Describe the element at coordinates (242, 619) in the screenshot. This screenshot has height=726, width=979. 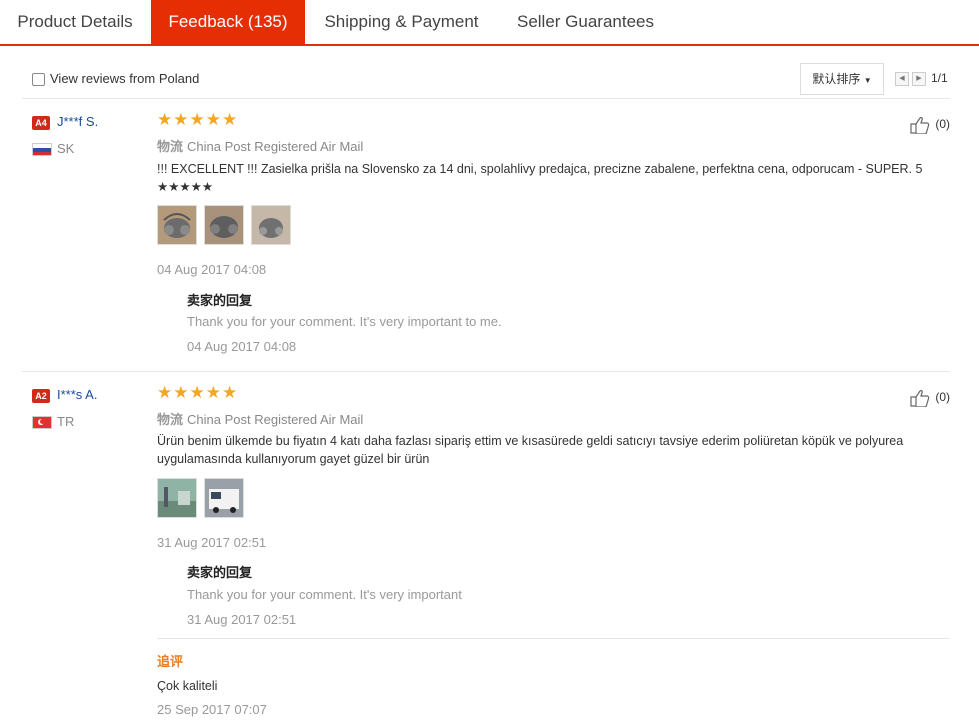
I see `seller-reply-date: 31 Aug 2017 02:51` at that location.